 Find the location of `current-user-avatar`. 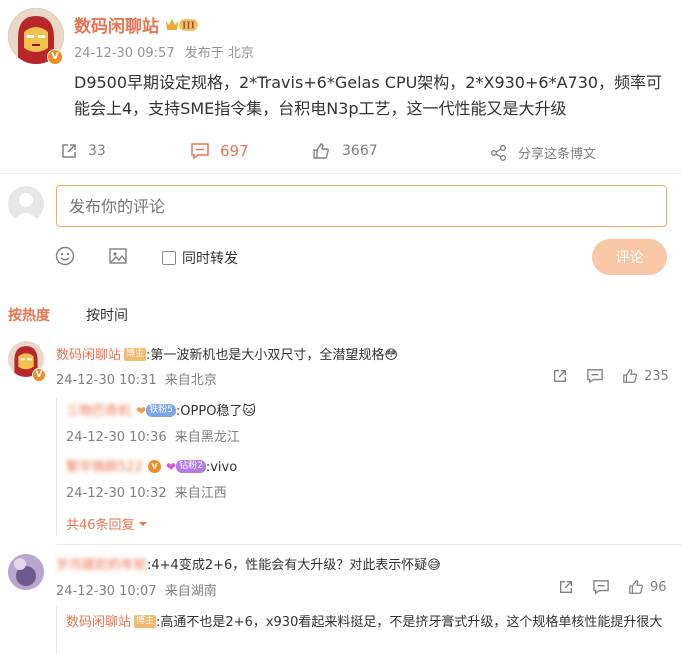

current-user-avatar is located at coordinates (26, 204).